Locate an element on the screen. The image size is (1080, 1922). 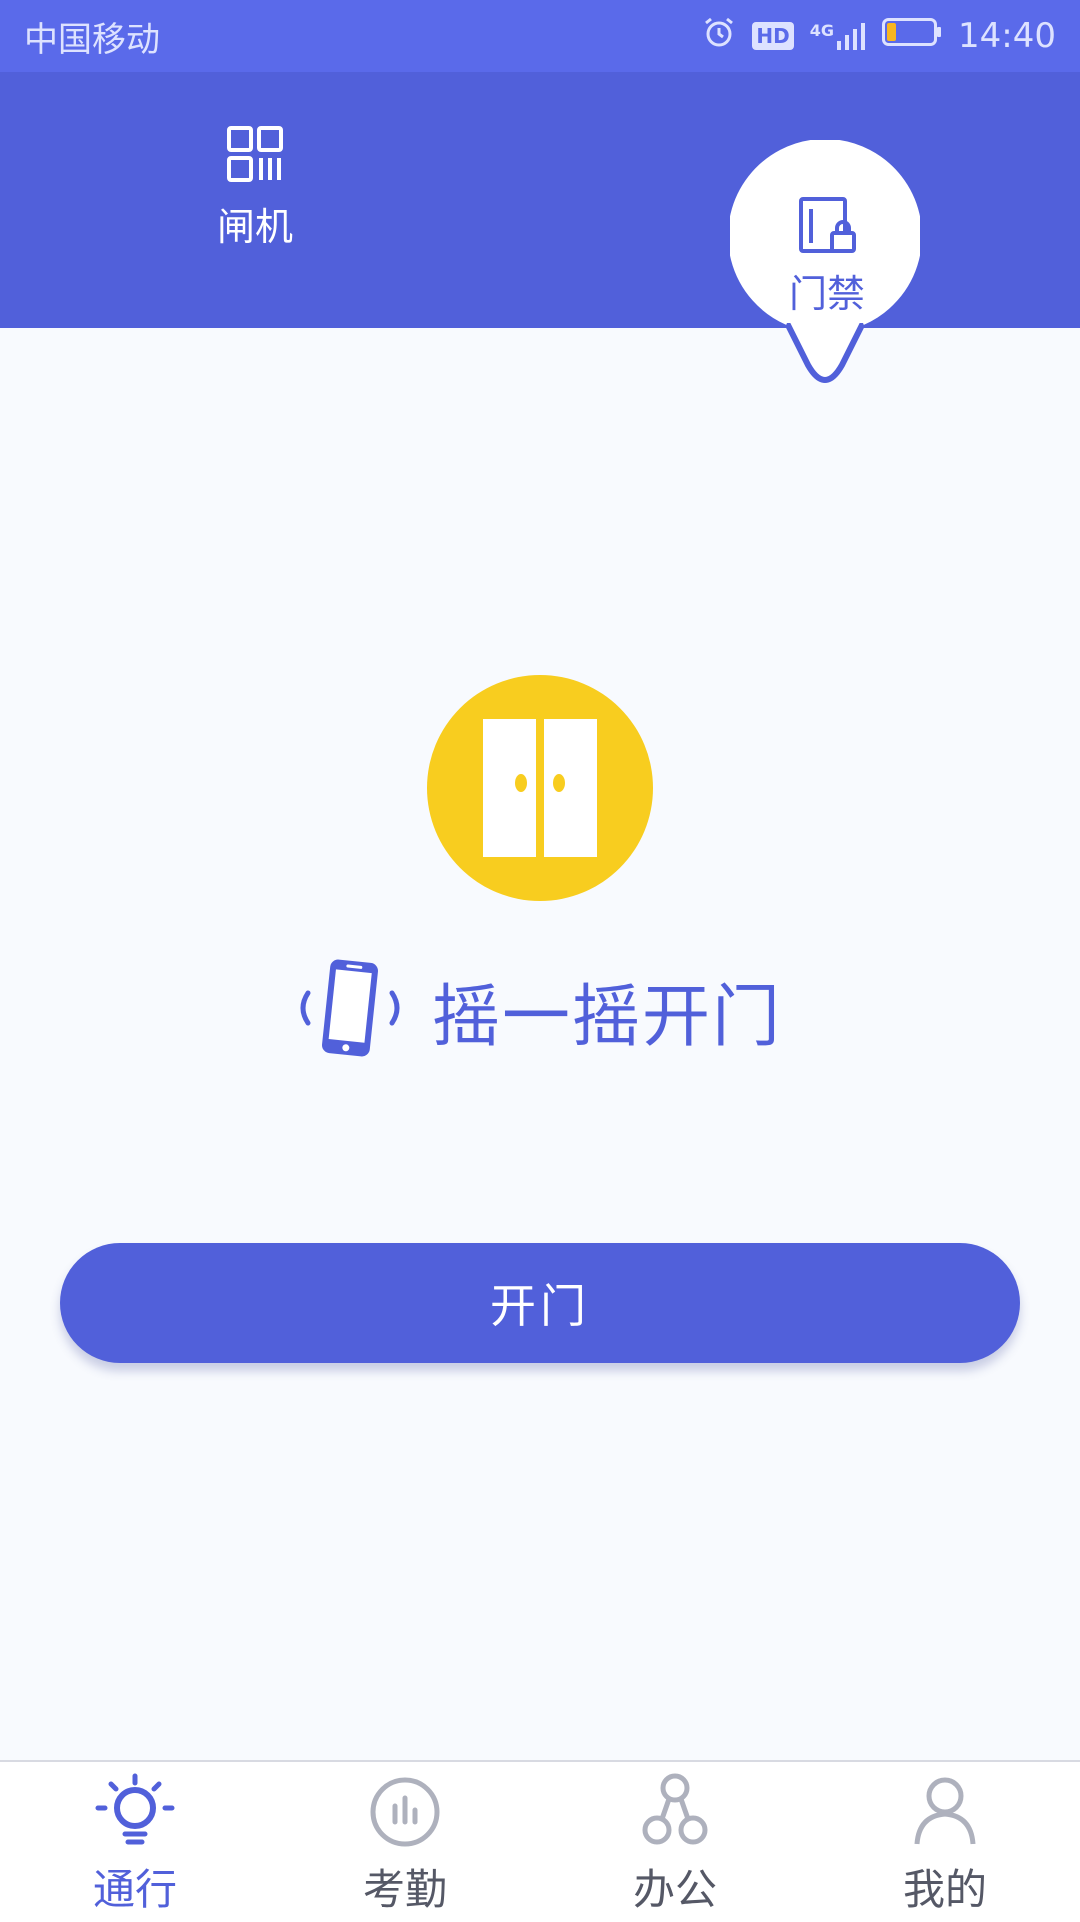
nav-item-mine: 我的 is located at coordinates (945, 1842).